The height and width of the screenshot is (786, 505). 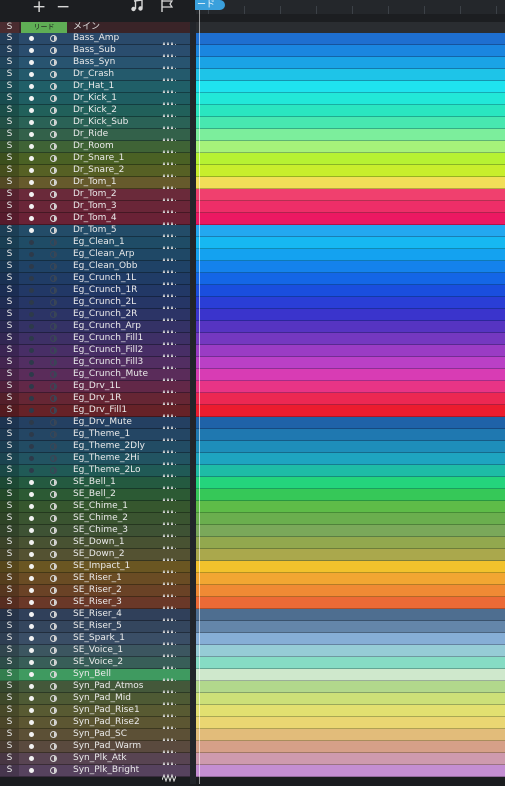 What do you see at coordinates (95, 90) in the screenshot?
I see `track-row: S Dr_Hat_1` at bounding box center [95, 90].